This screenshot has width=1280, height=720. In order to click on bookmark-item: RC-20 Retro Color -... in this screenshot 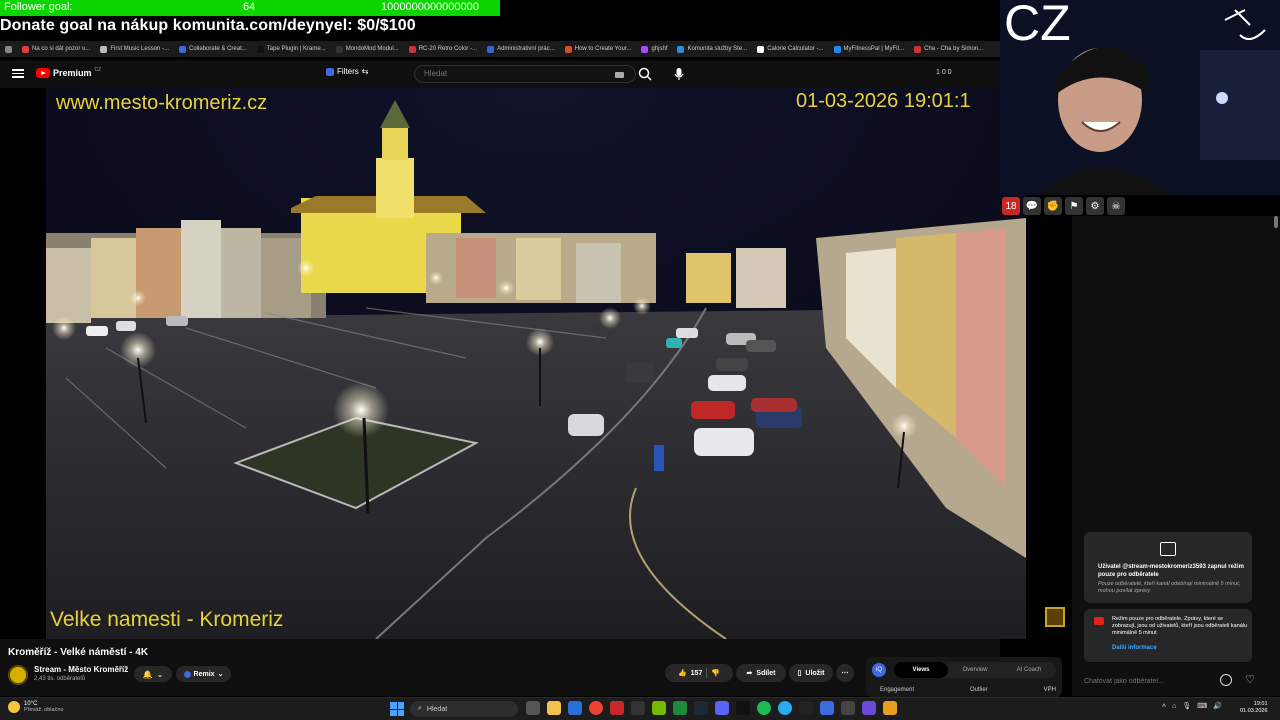, I will do `click(443, 49)`.